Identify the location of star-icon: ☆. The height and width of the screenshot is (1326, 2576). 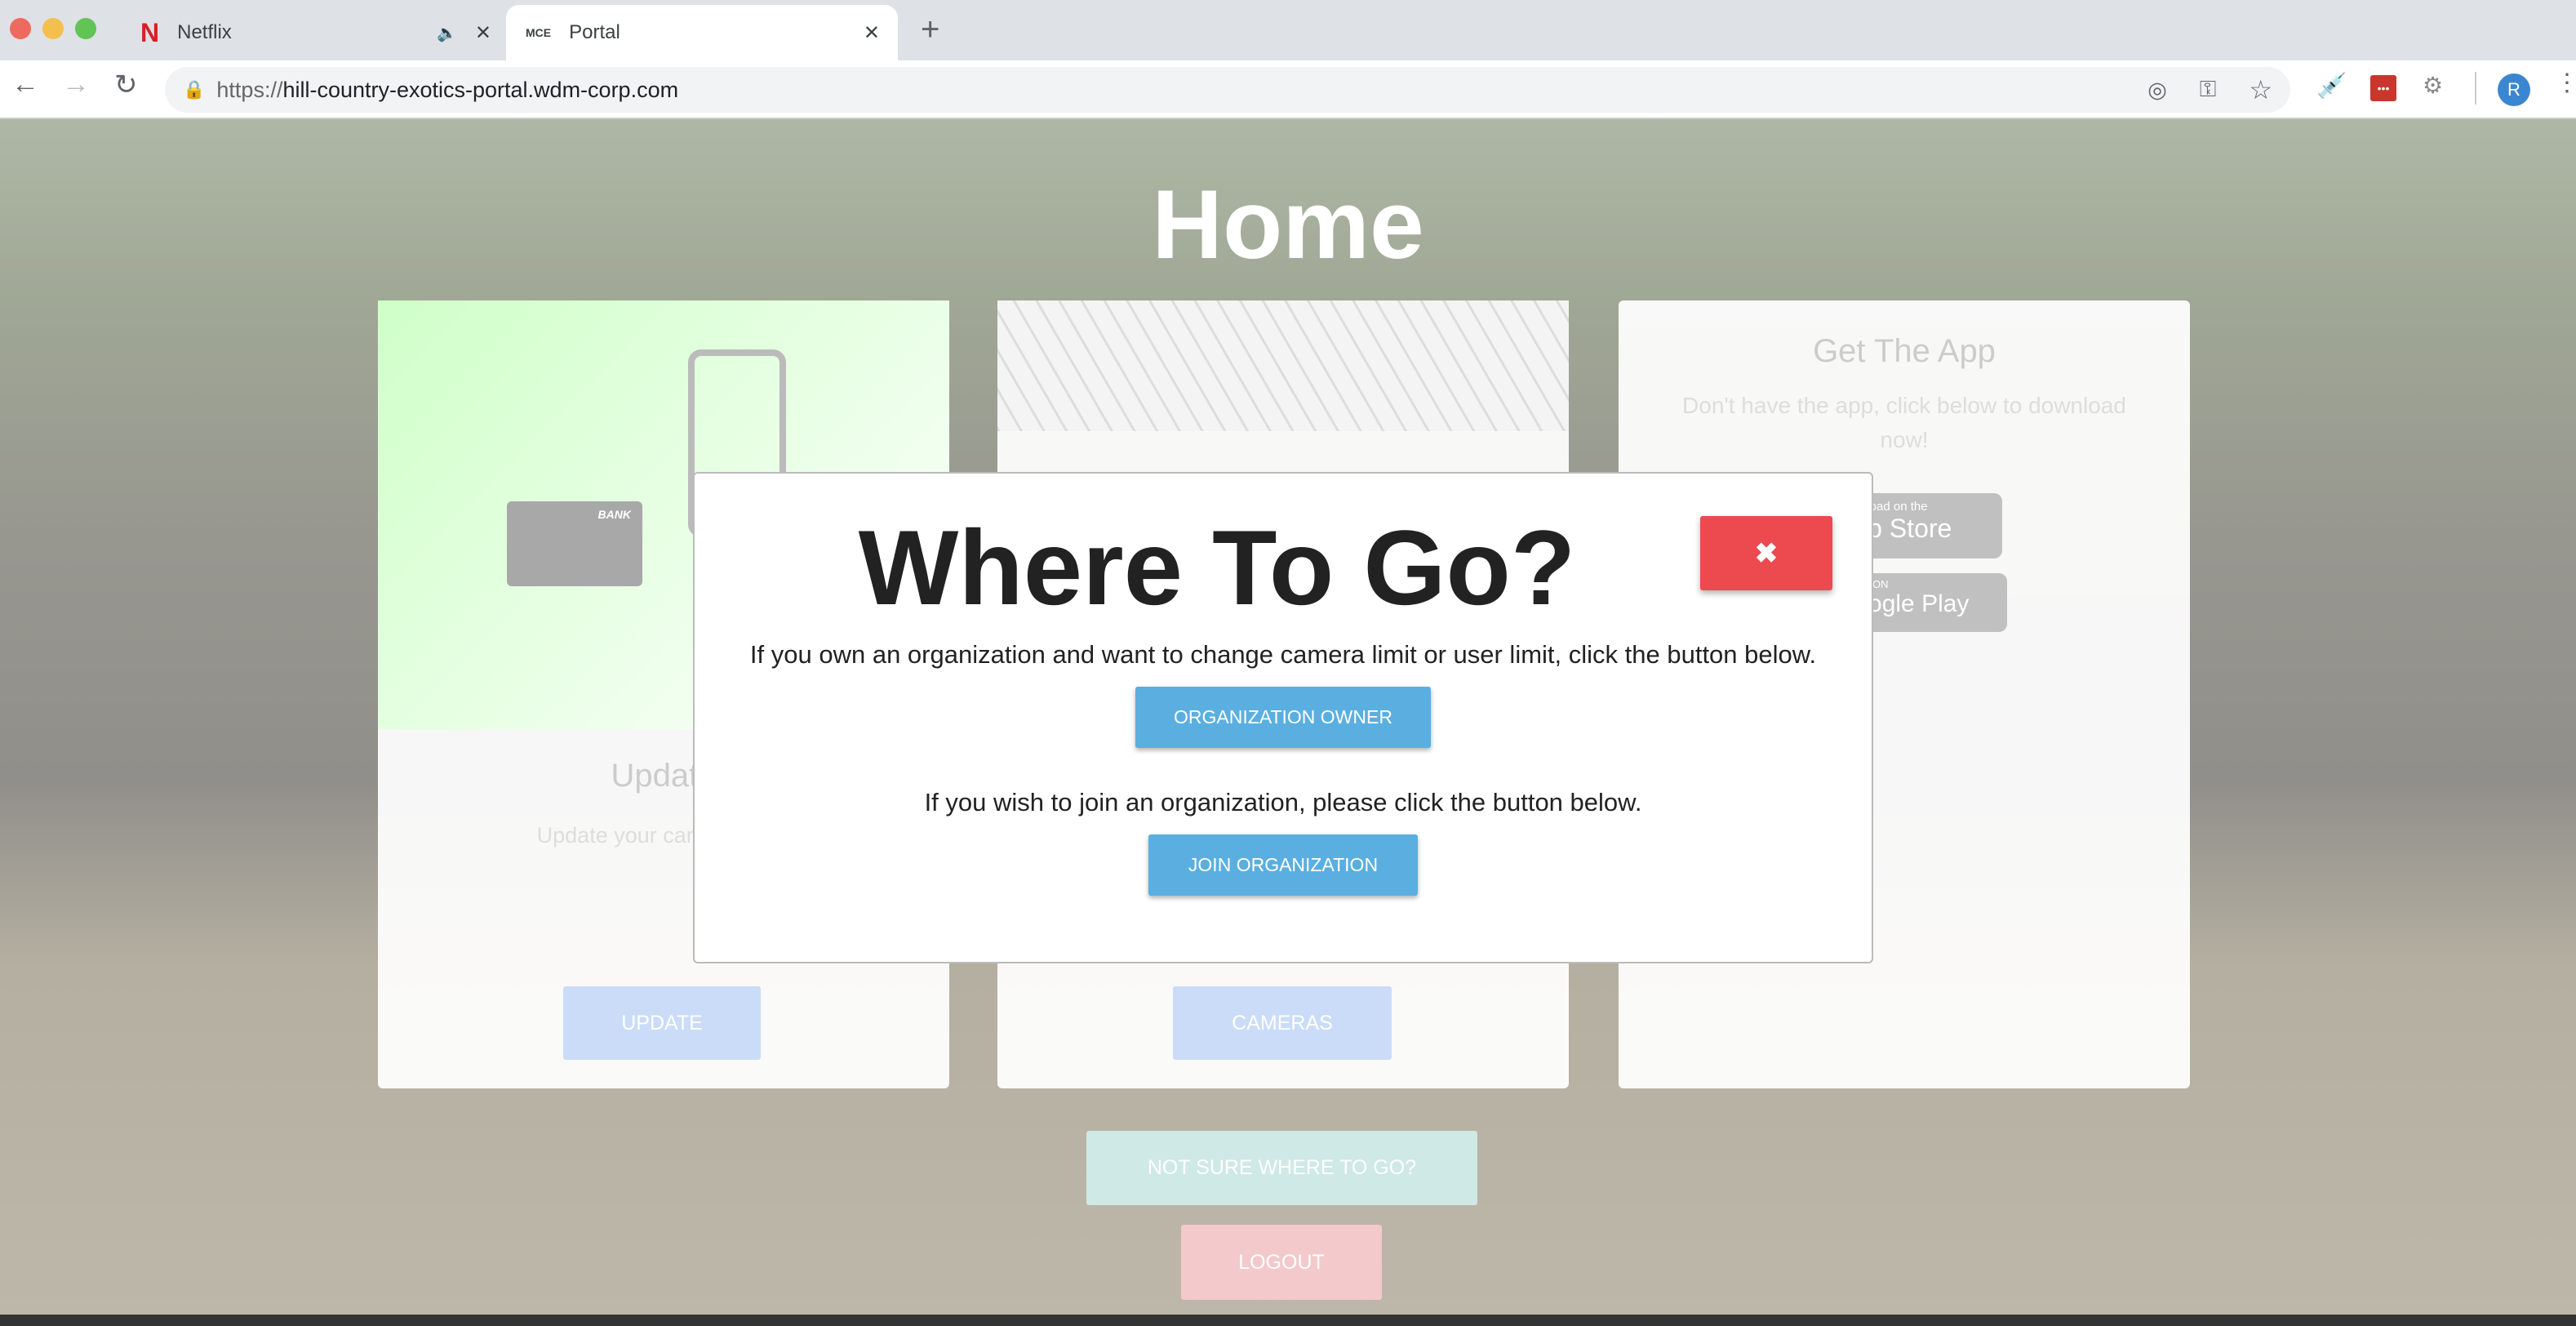
(2260, 89).